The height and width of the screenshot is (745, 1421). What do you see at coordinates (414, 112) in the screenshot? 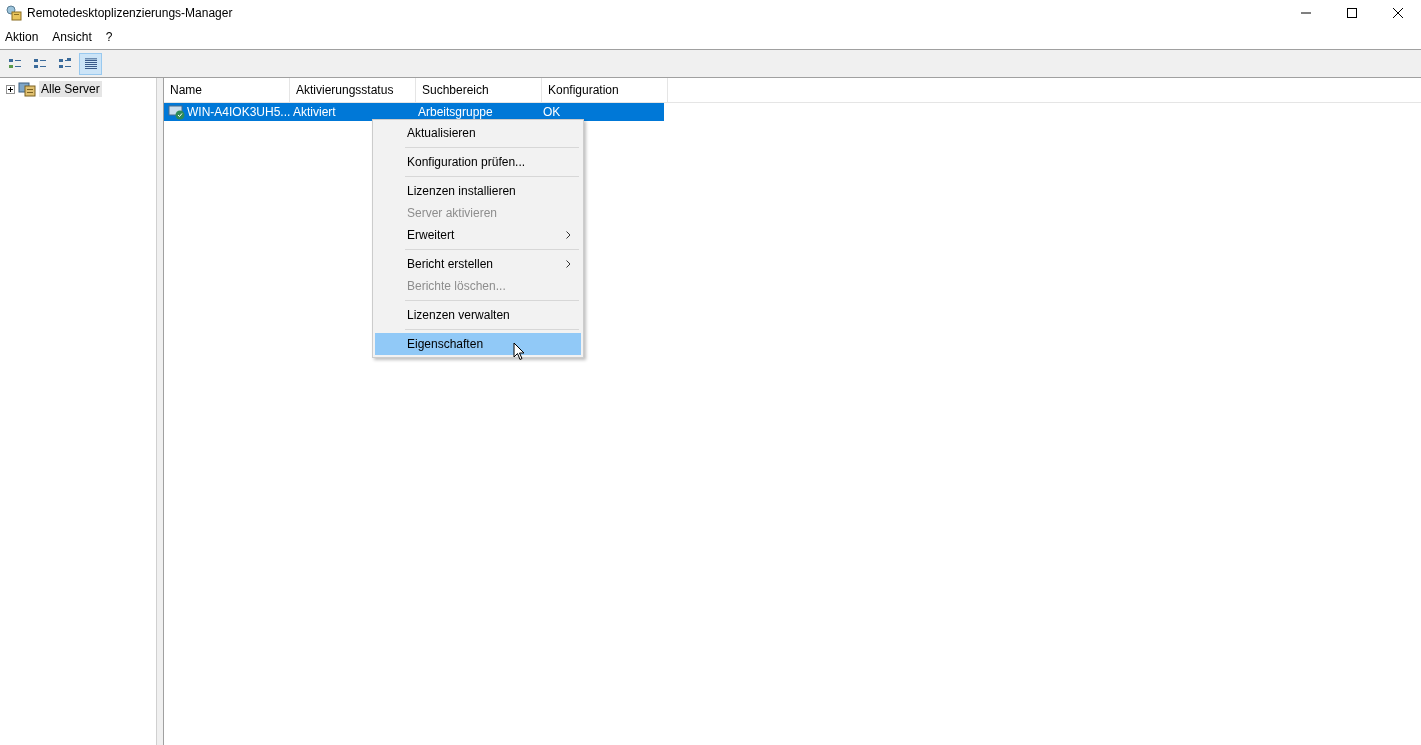
I see `table-row: WIN-A4IOK3UH5... Aktiviert Arbeitsgruppe OK` at bounding box center [414, 112].